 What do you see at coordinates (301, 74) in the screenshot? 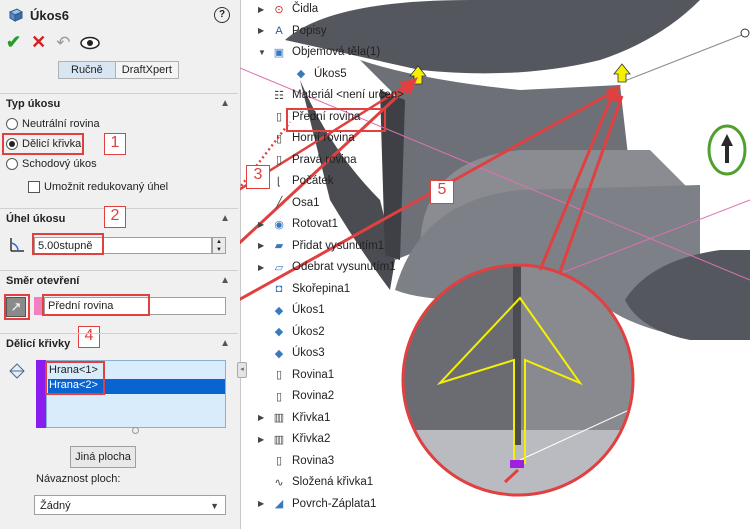
I see `body-icon: ◆` at bounding box center [301, 74].